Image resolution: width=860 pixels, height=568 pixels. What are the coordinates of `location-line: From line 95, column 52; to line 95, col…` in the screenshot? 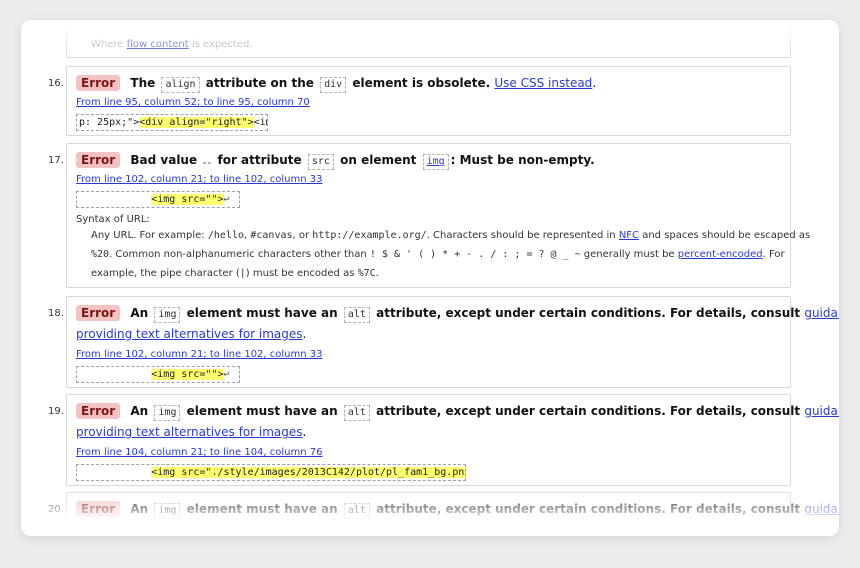 It's located at (193, 102).